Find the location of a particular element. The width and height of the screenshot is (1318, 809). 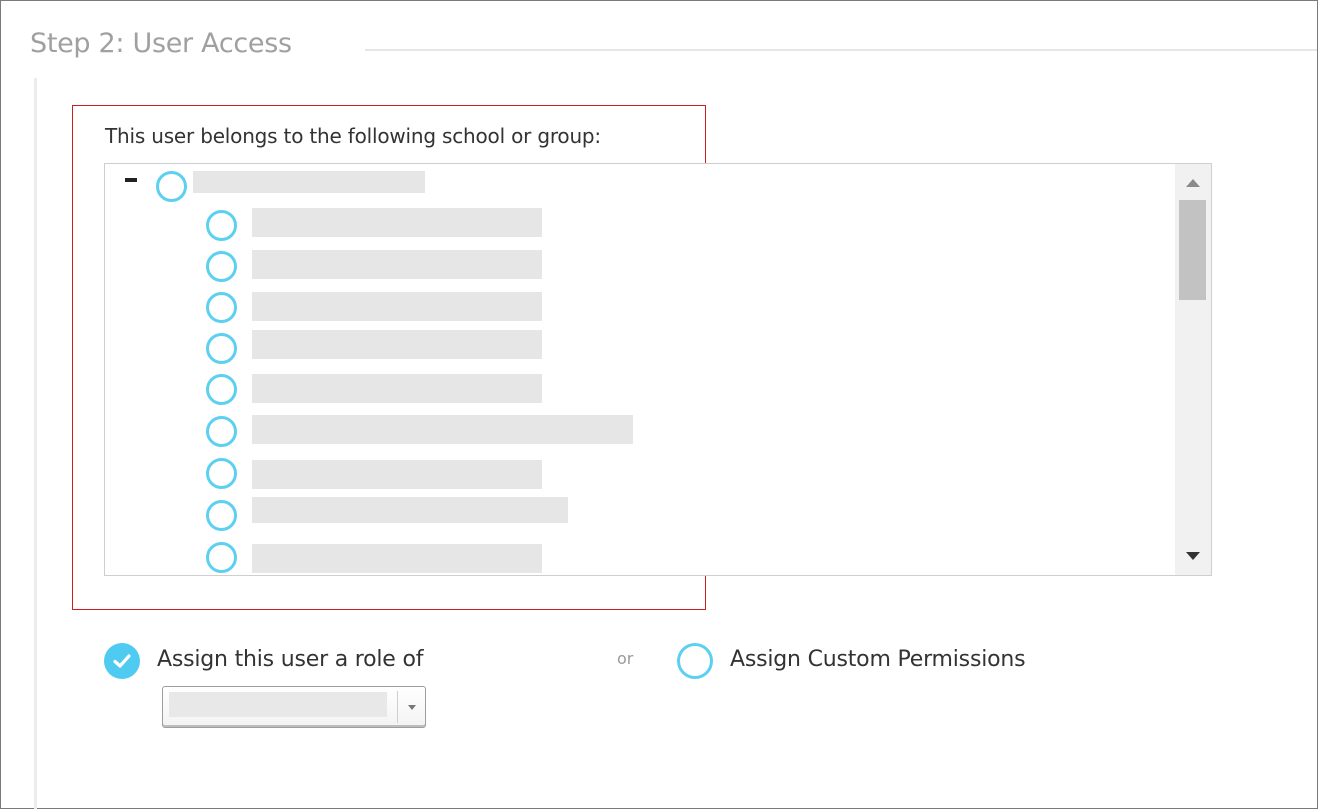

custom-permissions-label: Assign Custom Permissions is located at coordinates (878, 659).